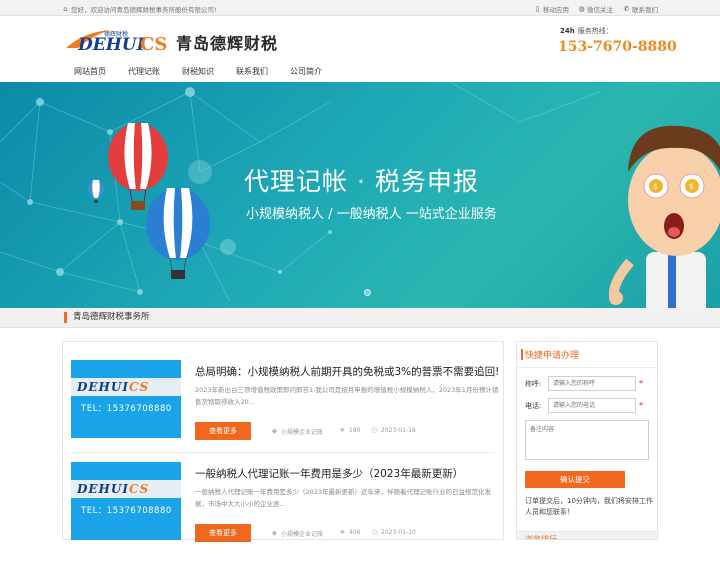 The height and width of the screenshot is (562, 720). Describe the element at coordinates (592, 383) in the screenshot. I see `name-input` at that location.